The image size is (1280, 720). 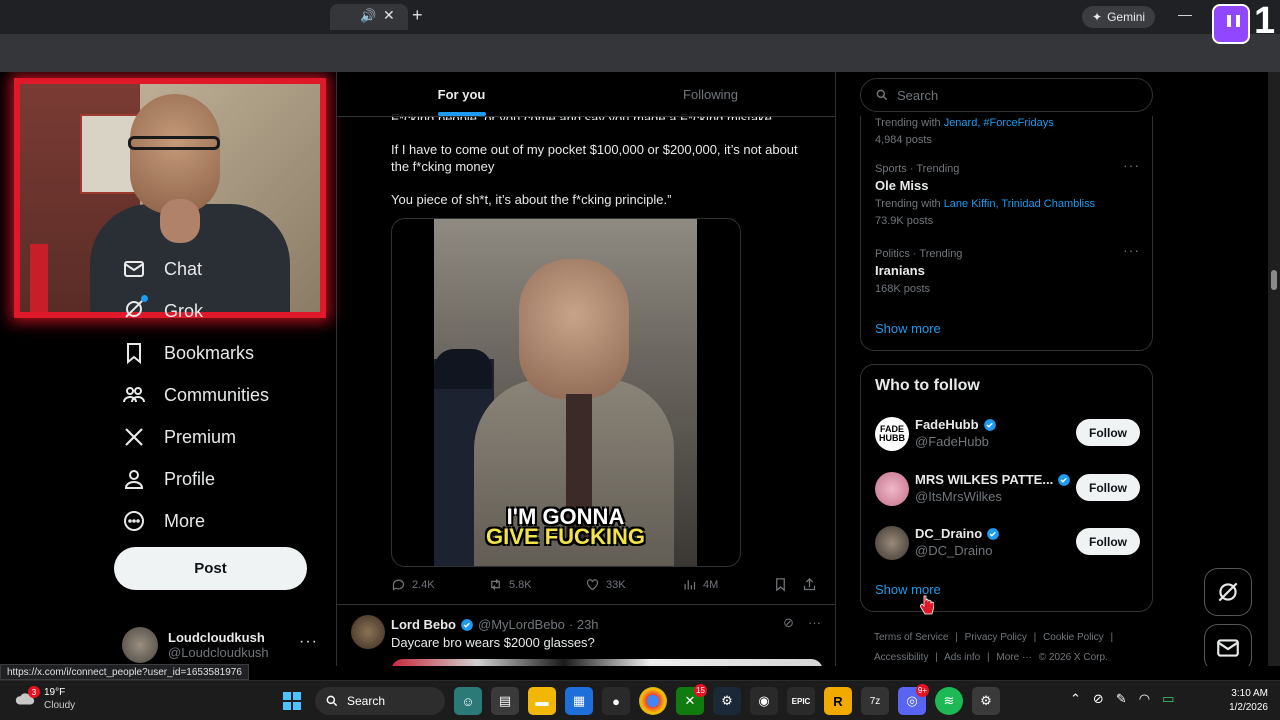 What do you see at coordinates (1121, 699) in the screenshot?
I see `pen-icon: ✎` at bounding box center [1121, 699].